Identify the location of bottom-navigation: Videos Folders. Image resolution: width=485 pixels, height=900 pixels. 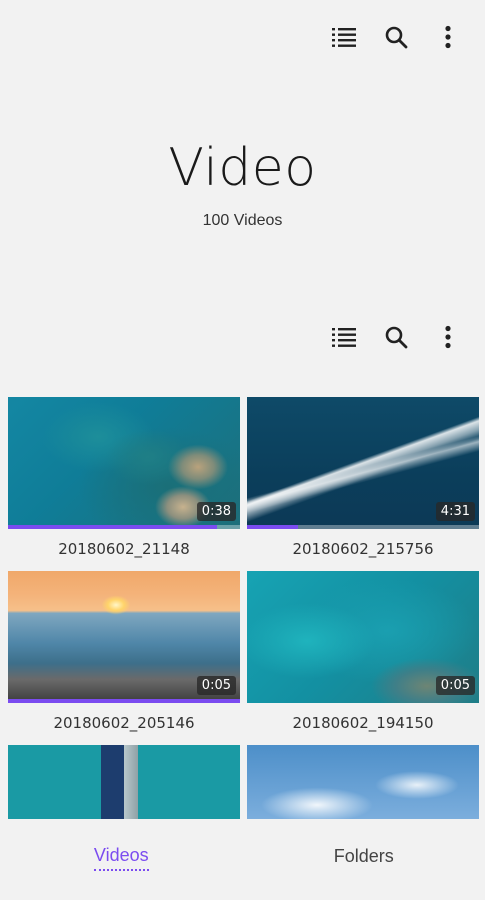
(242, 859).